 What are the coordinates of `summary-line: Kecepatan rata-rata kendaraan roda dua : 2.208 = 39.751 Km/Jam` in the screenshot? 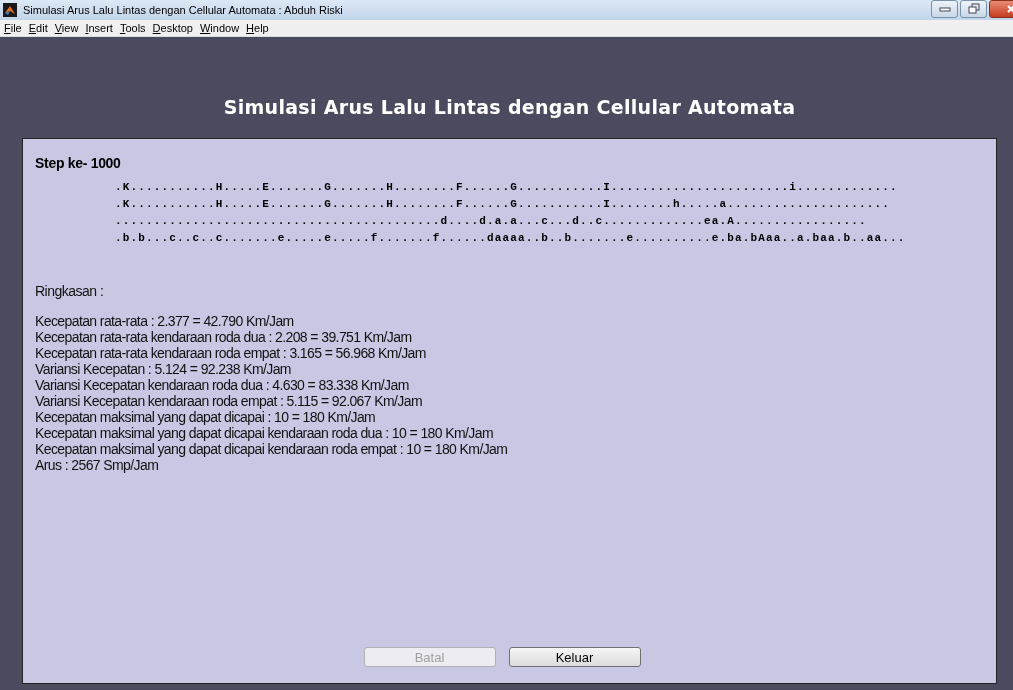 It's located at (224, 337).